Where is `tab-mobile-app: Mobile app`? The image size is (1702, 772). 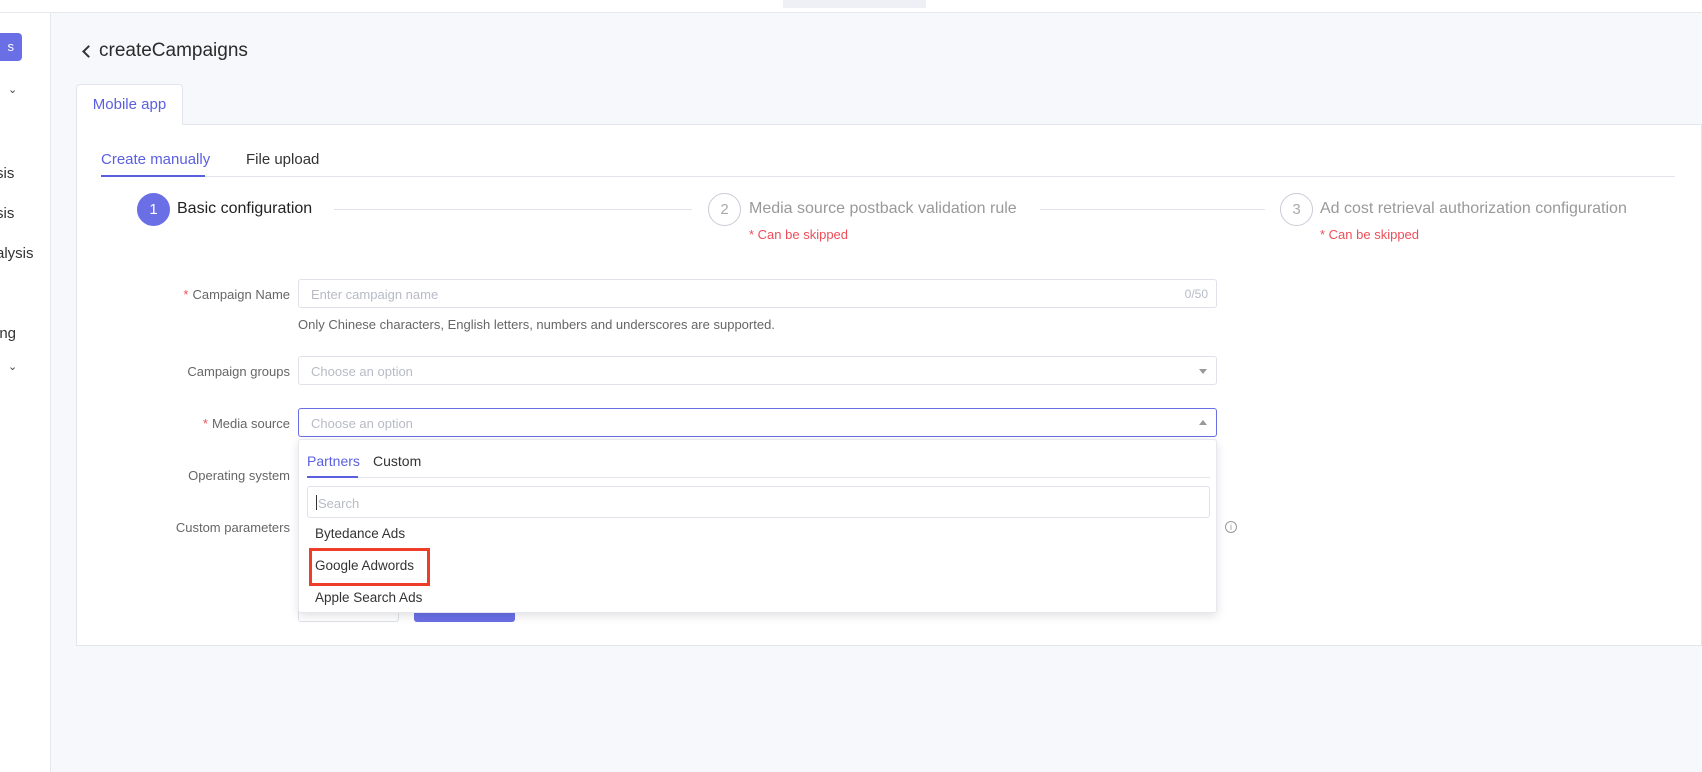
tab-mobile-app: Mobile app is located at coordinates (129, 104).